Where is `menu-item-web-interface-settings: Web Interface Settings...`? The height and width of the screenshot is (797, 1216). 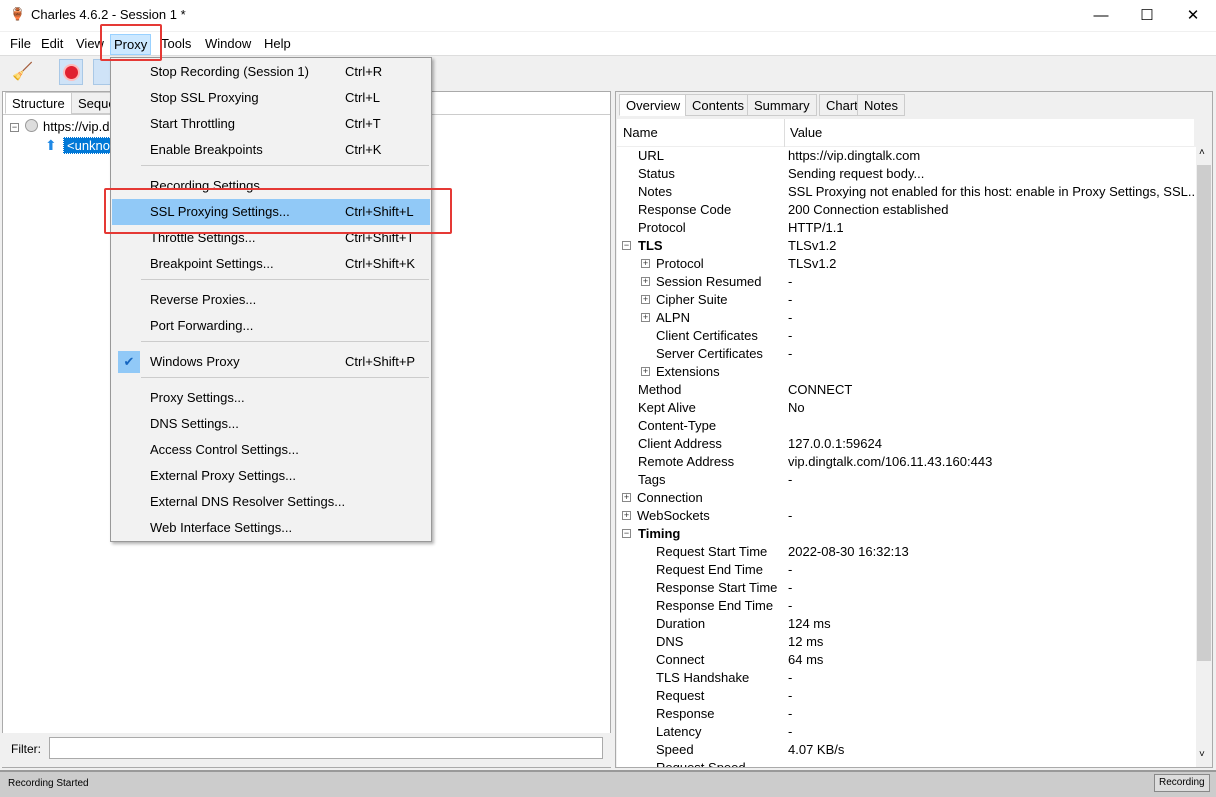
menu-item-web-interface-settings: Web Interface Settings... is located at coordinates (271, 528).